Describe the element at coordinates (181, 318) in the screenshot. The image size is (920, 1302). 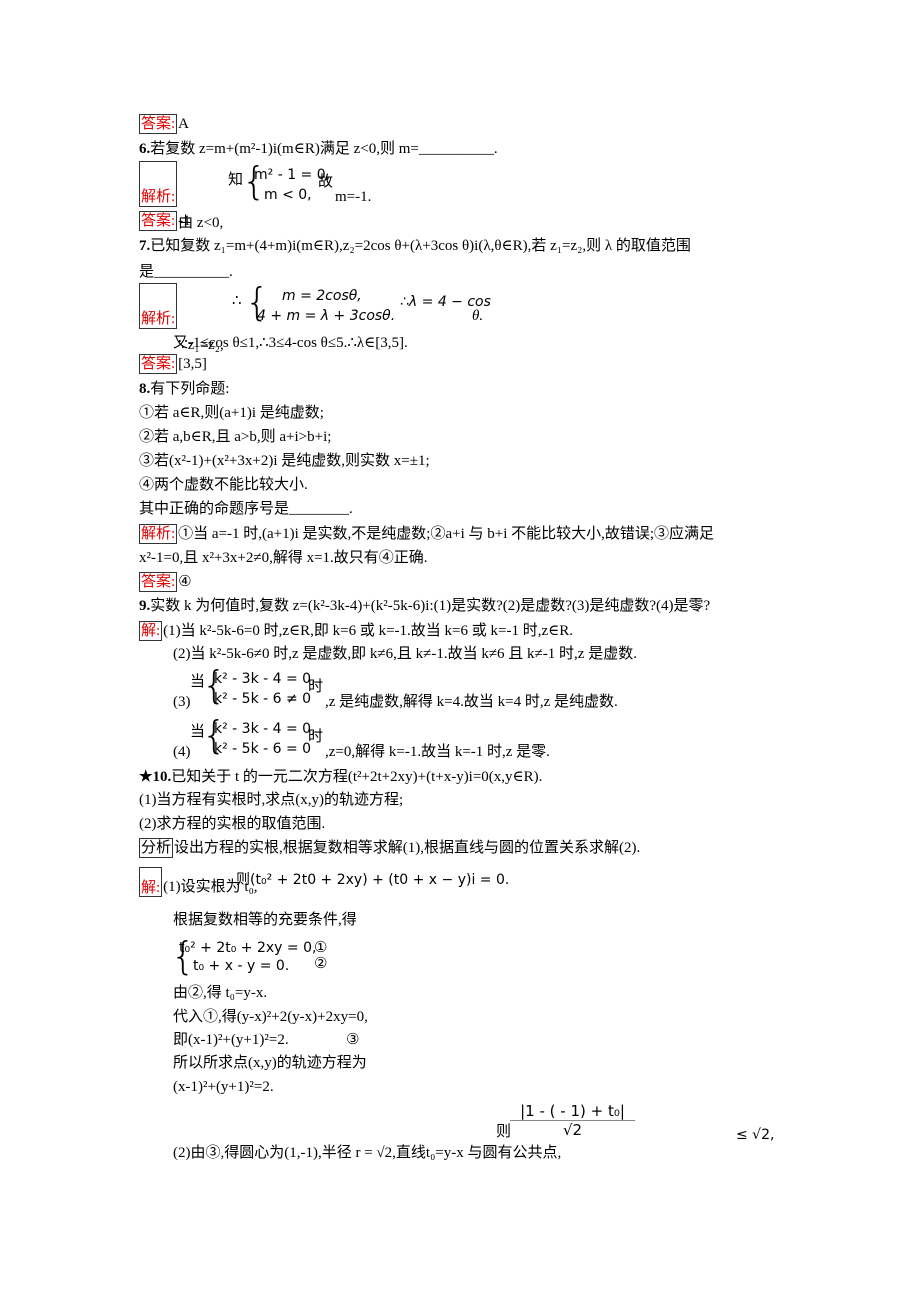
I see `q7-analysis: 解析:∵z₁=z₂,` at that location.